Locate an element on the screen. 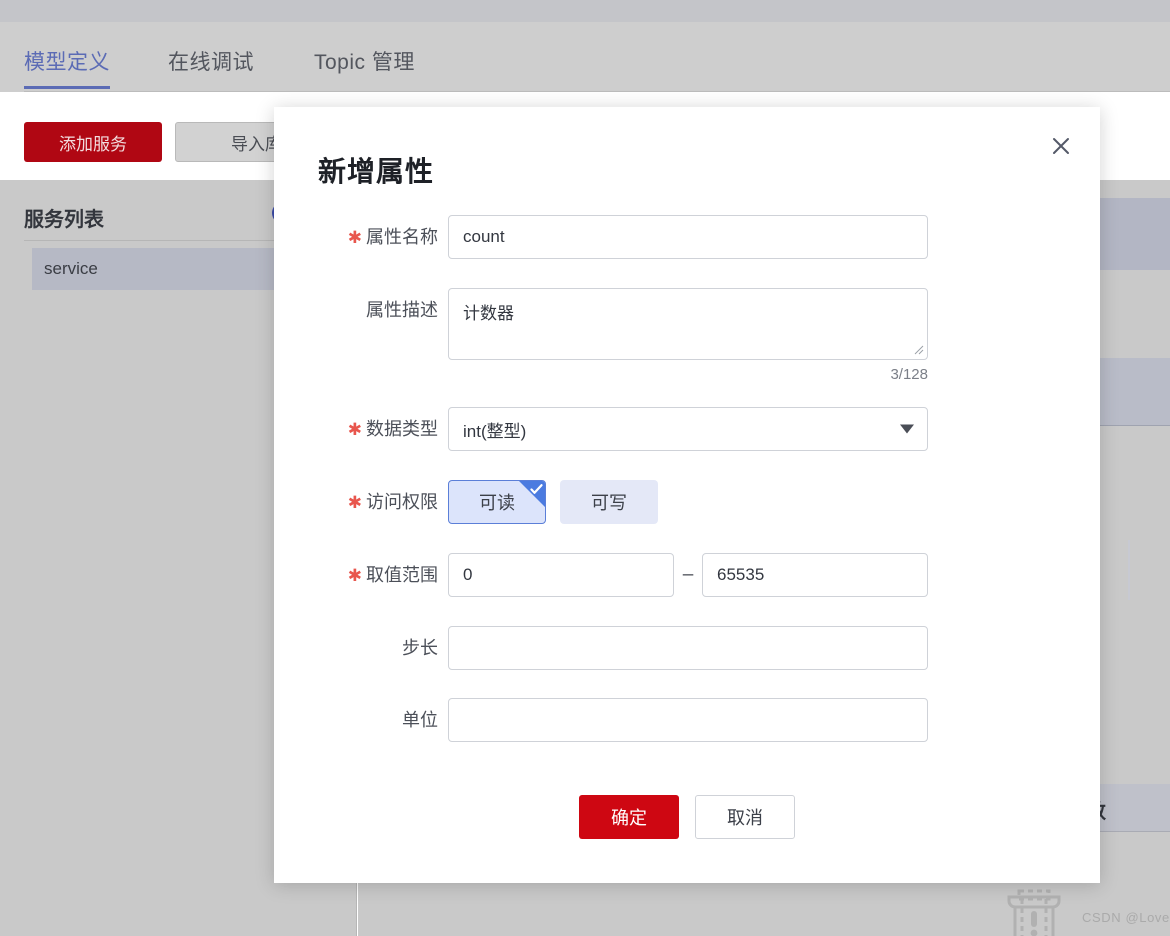  close-icon is located at coordinates (1061, 146).